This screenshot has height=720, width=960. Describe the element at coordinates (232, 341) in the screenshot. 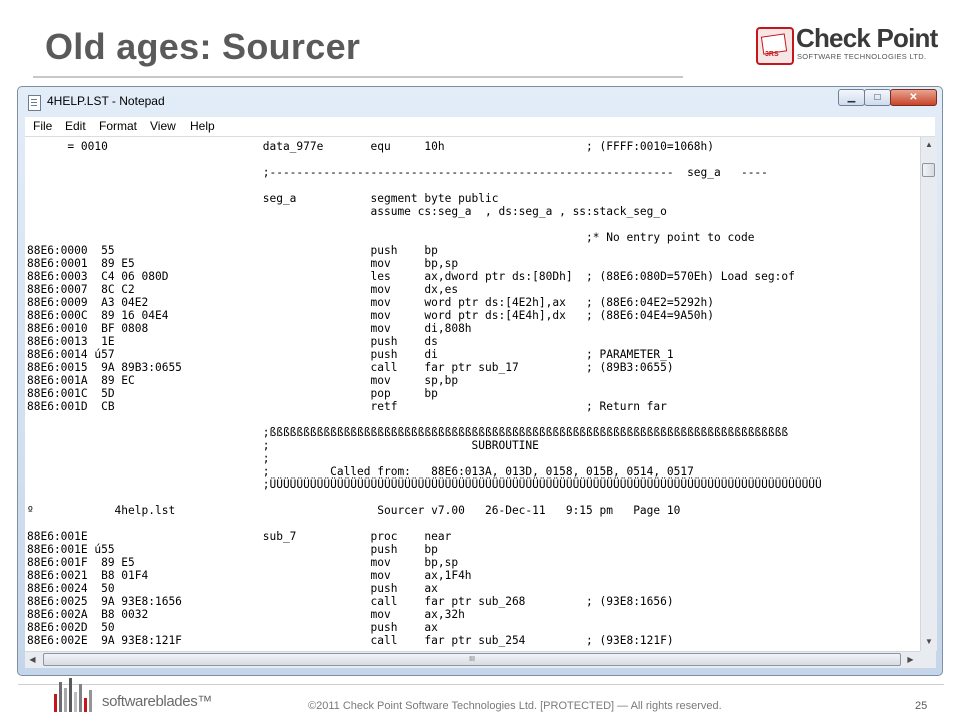

I see `code-line: 88E6:0013 1E push ds` at that location.